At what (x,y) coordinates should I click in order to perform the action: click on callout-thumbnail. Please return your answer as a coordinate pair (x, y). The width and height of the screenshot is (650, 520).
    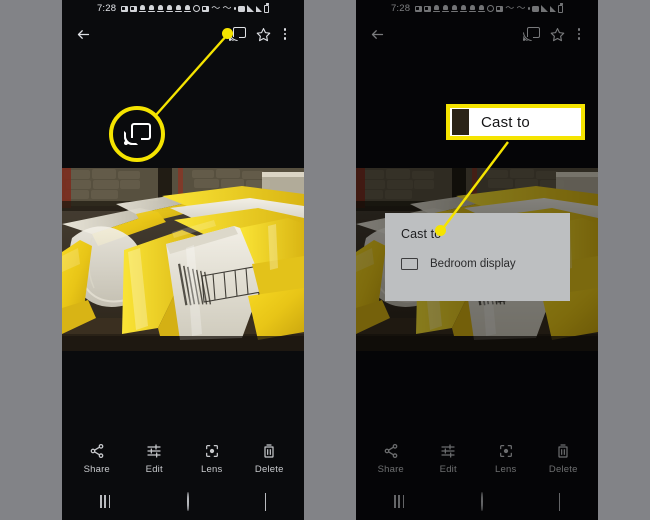
    Looking at the image, I should click on (460, 122).